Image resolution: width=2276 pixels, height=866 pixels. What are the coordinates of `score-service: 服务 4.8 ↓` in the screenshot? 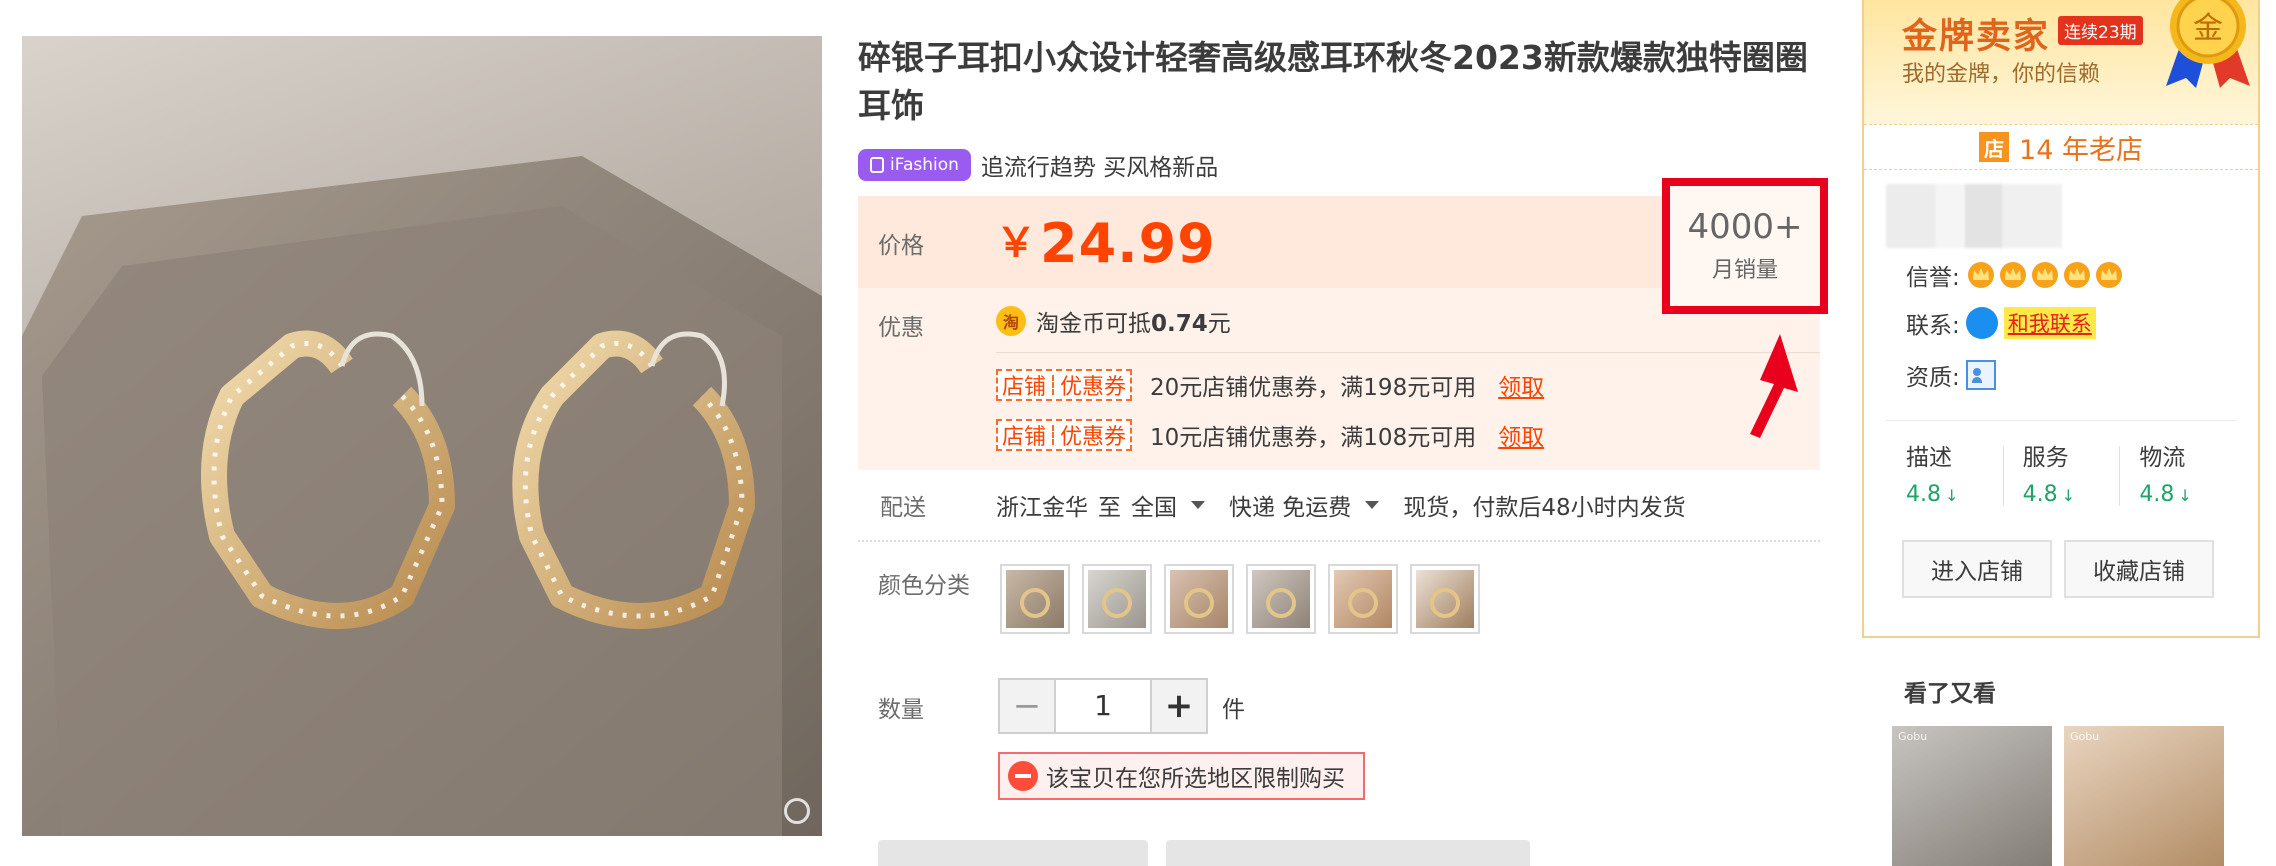 It's located at (2061, 472).